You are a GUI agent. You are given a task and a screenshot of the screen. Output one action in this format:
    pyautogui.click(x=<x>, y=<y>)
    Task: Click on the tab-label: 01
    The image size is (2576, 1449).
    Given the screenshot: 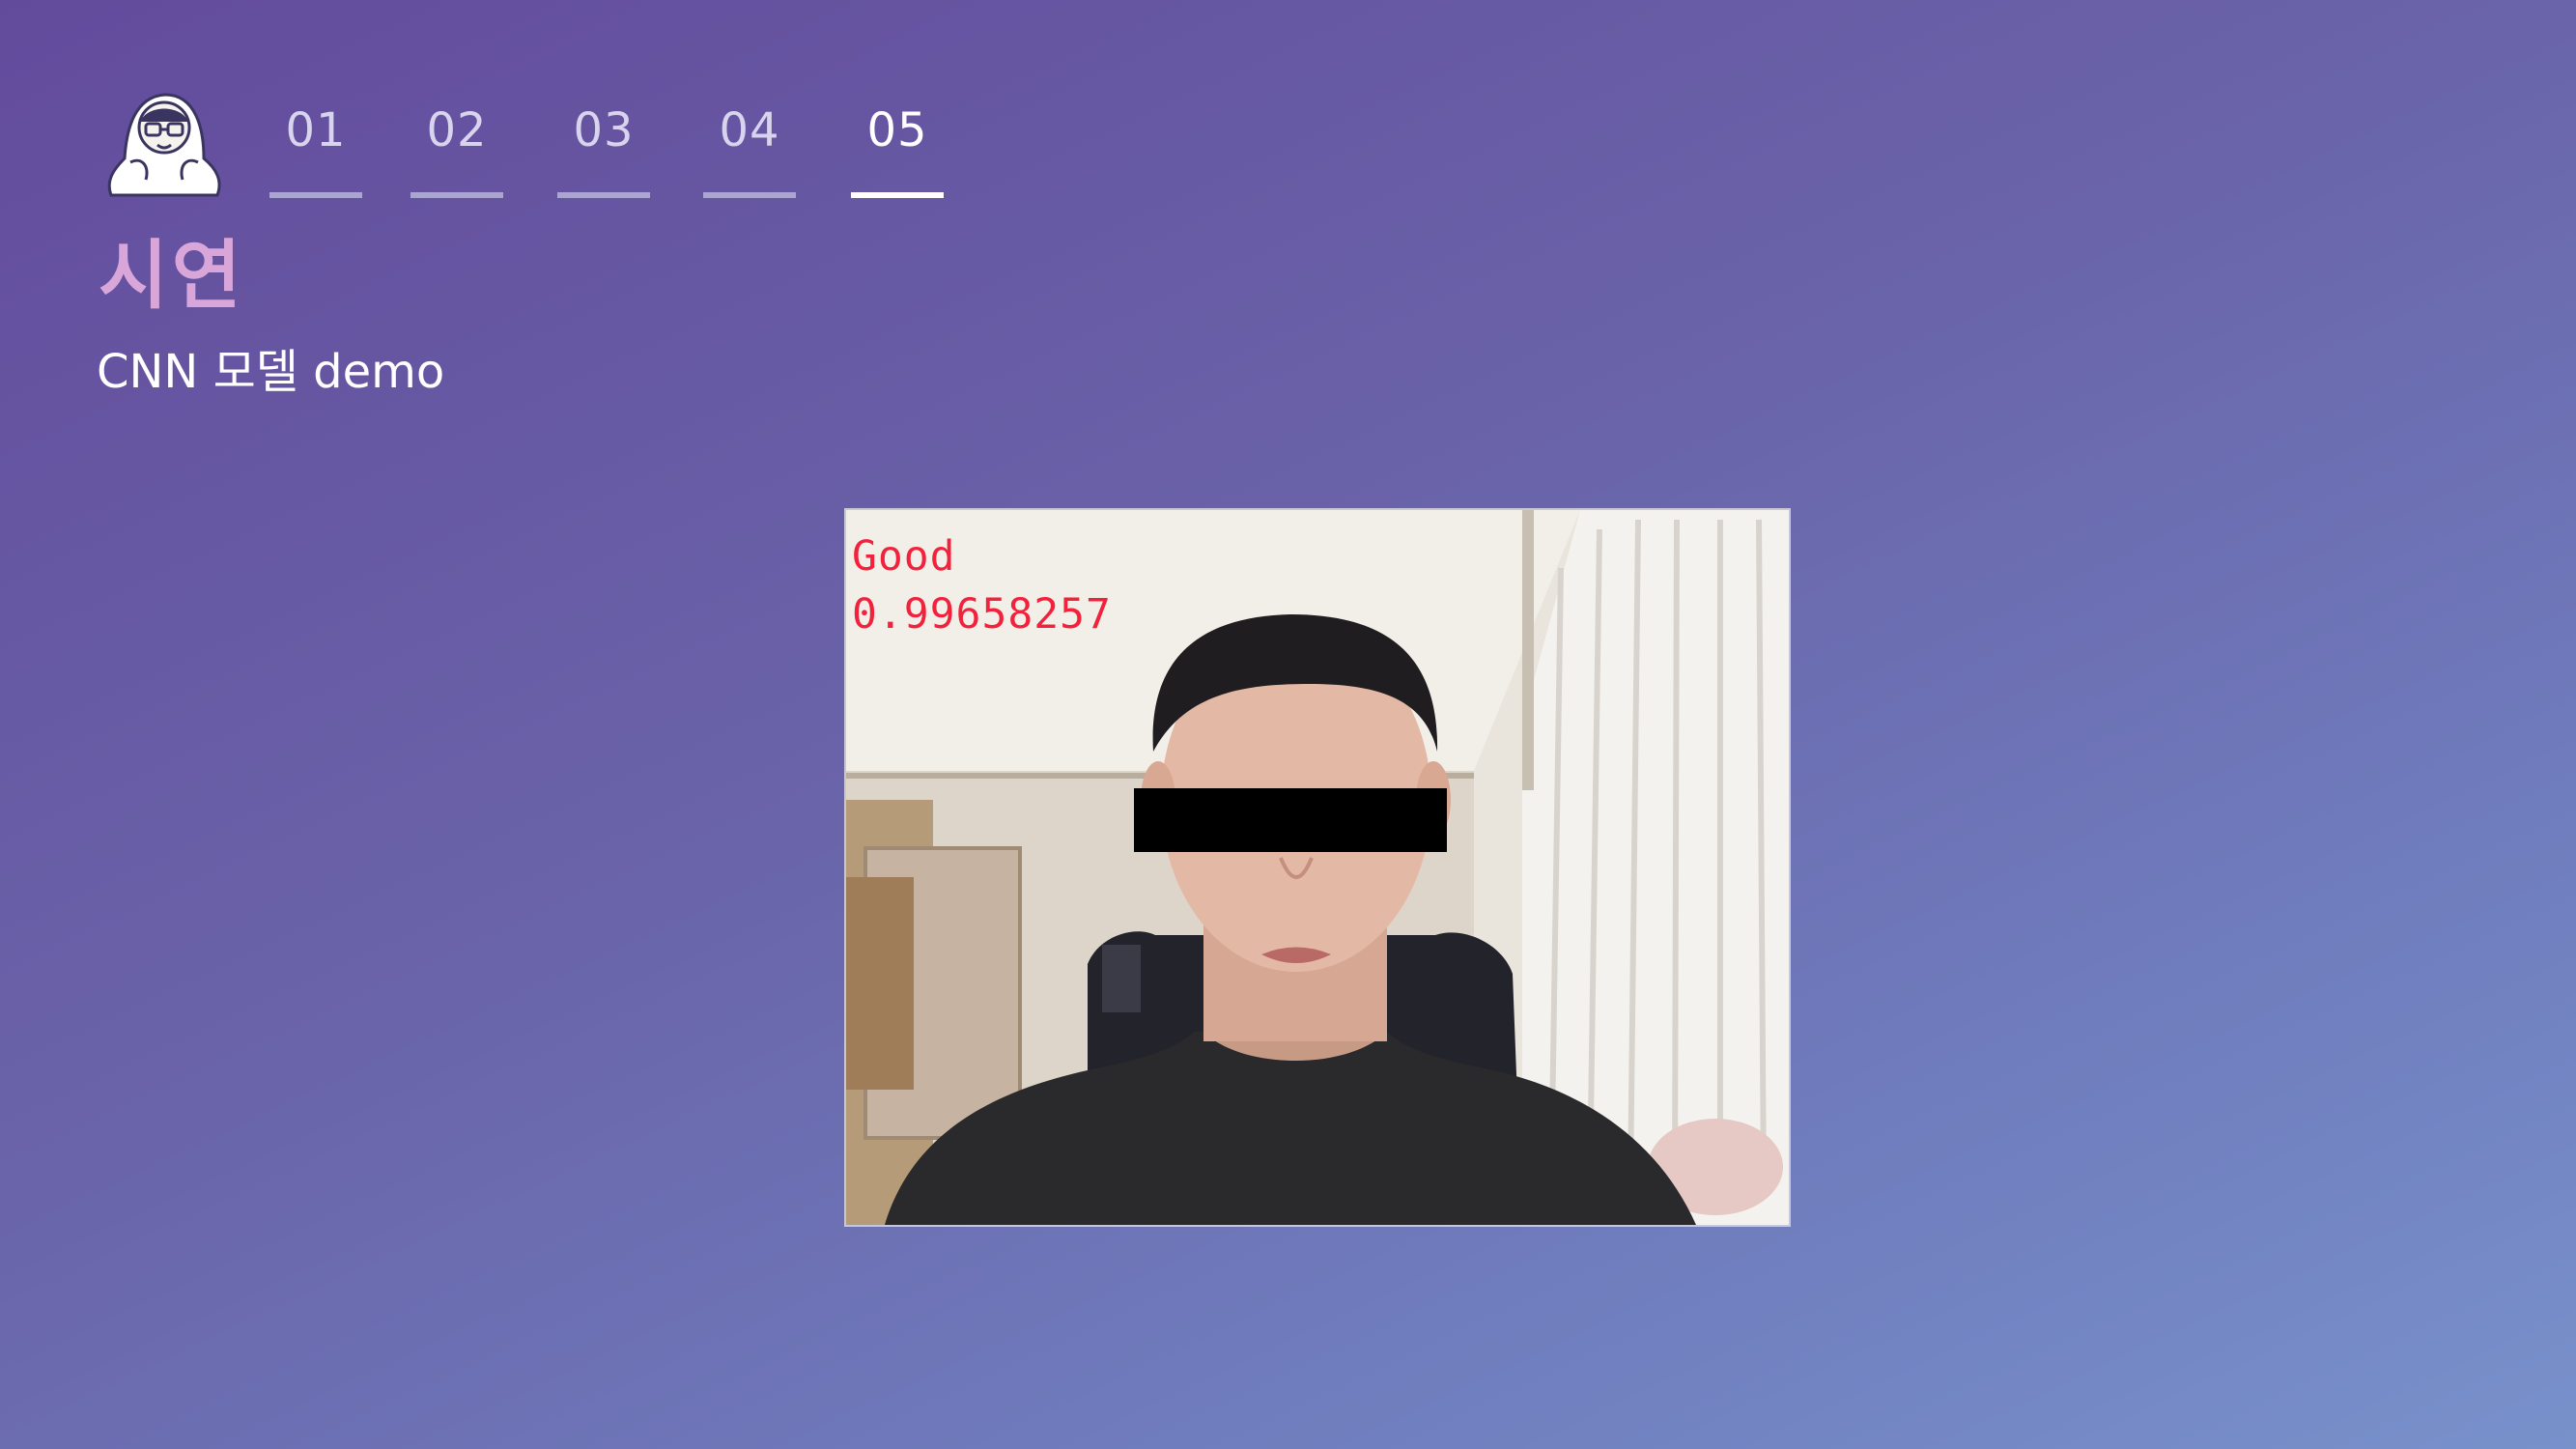 What is the action you would take?
    pyautogui.click(x=316, y=130)
    